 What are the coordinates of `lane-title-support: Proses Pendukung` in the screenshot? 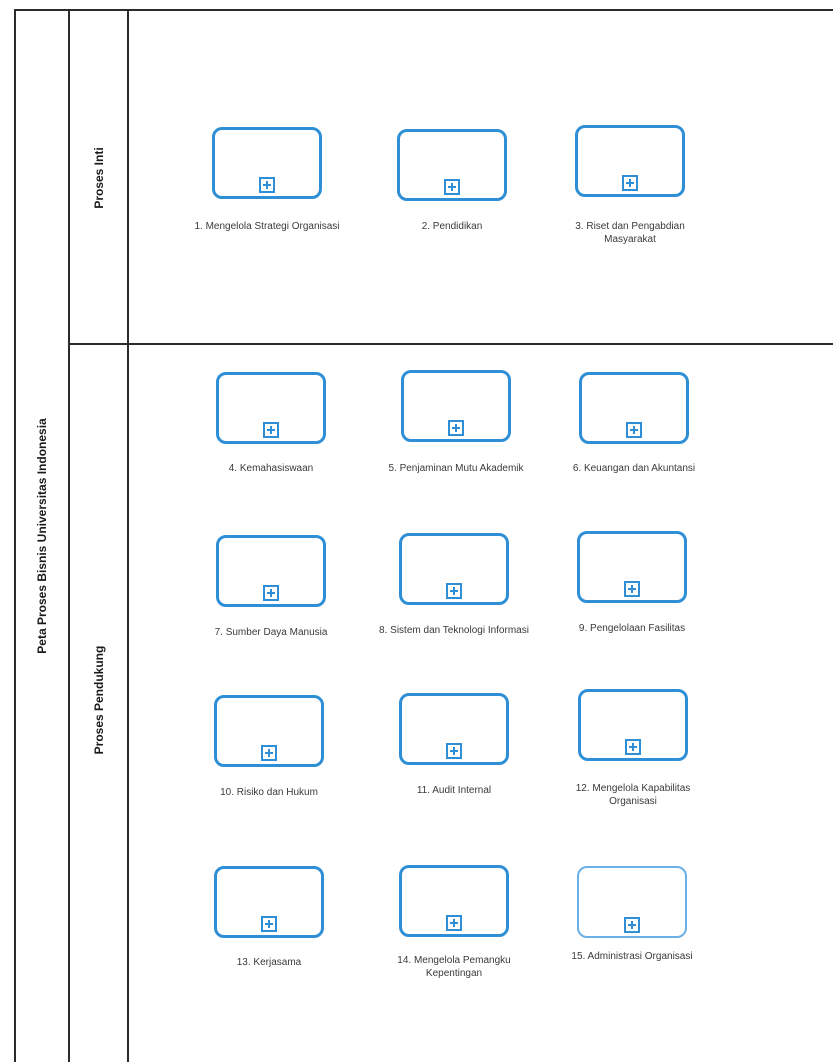 It's located at (99, 700).